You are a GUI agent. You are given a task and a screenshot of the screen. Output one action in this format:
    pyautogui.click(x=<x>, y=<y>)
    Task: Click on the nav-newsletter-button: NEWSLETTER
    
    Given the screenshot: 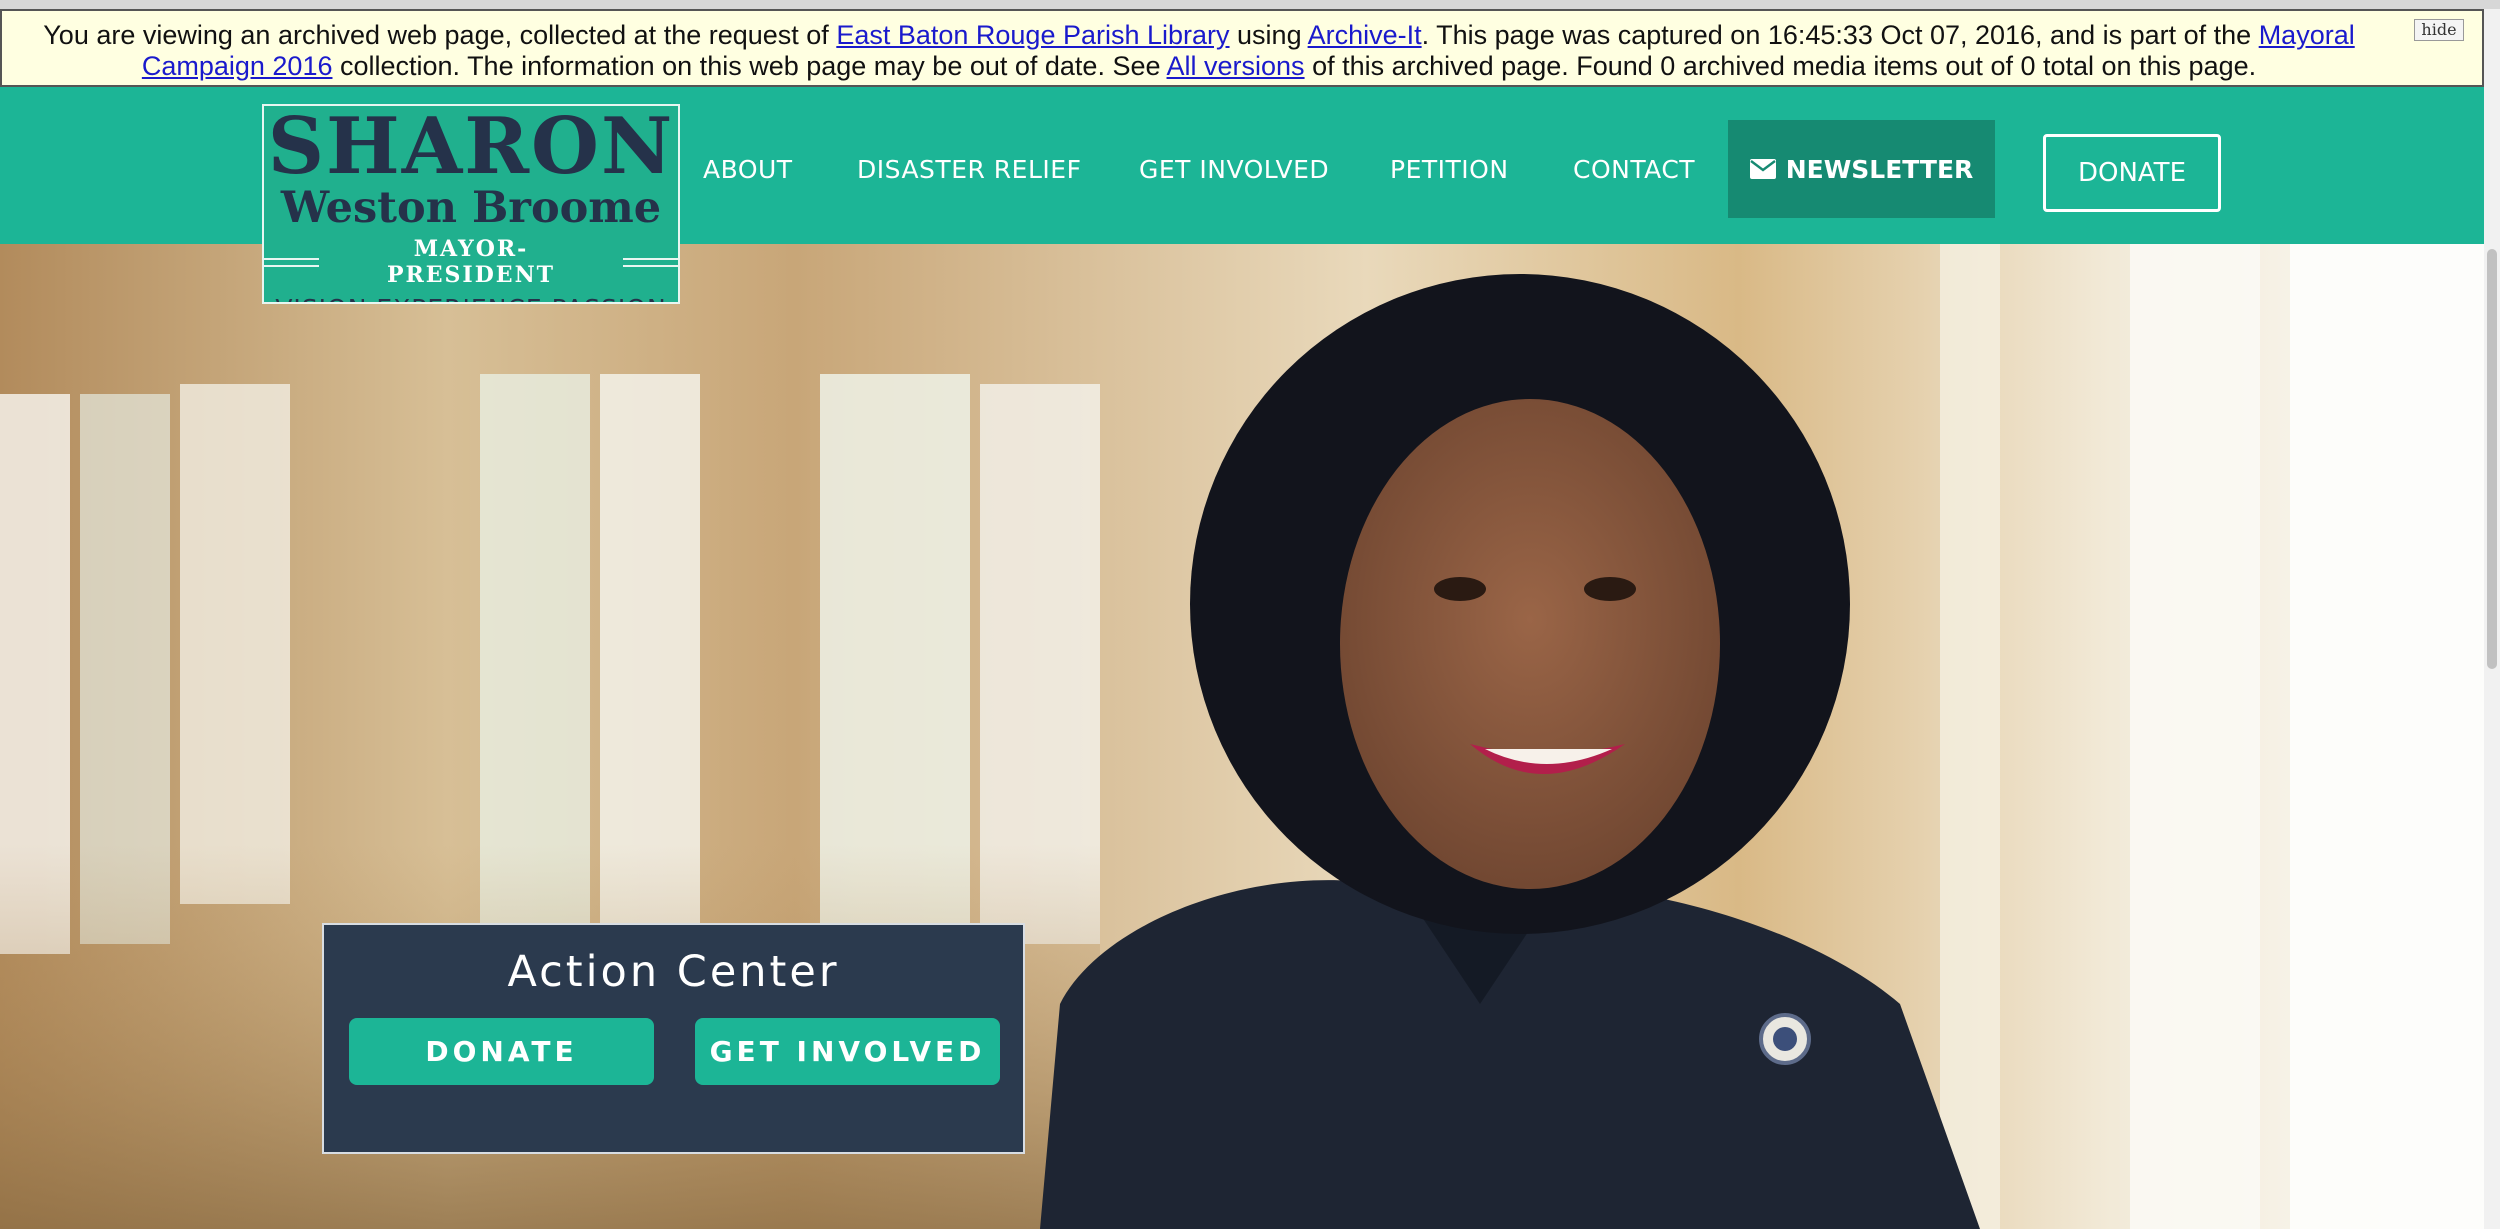 What is the action you would take?
    pyautogui.click(x=1861, y=169)
    